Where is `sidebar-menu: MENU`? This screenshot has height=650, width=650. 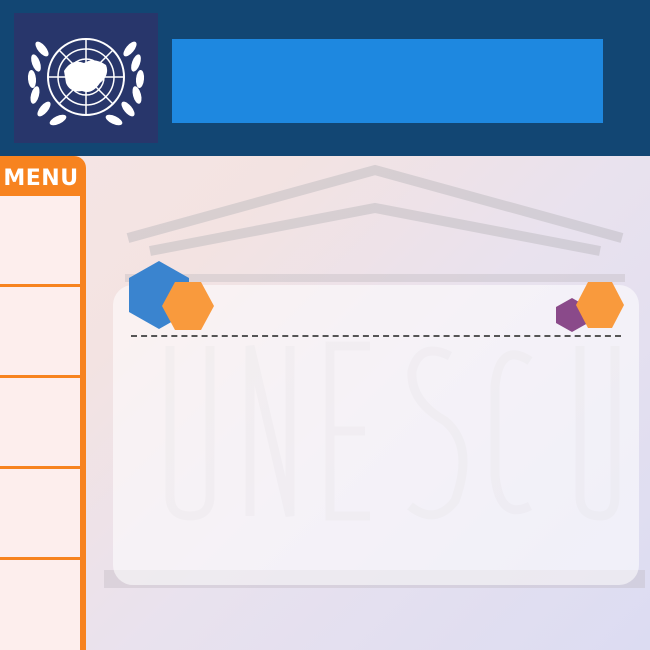 sidebar-menu: MENU is located at coordinates (43, 403).